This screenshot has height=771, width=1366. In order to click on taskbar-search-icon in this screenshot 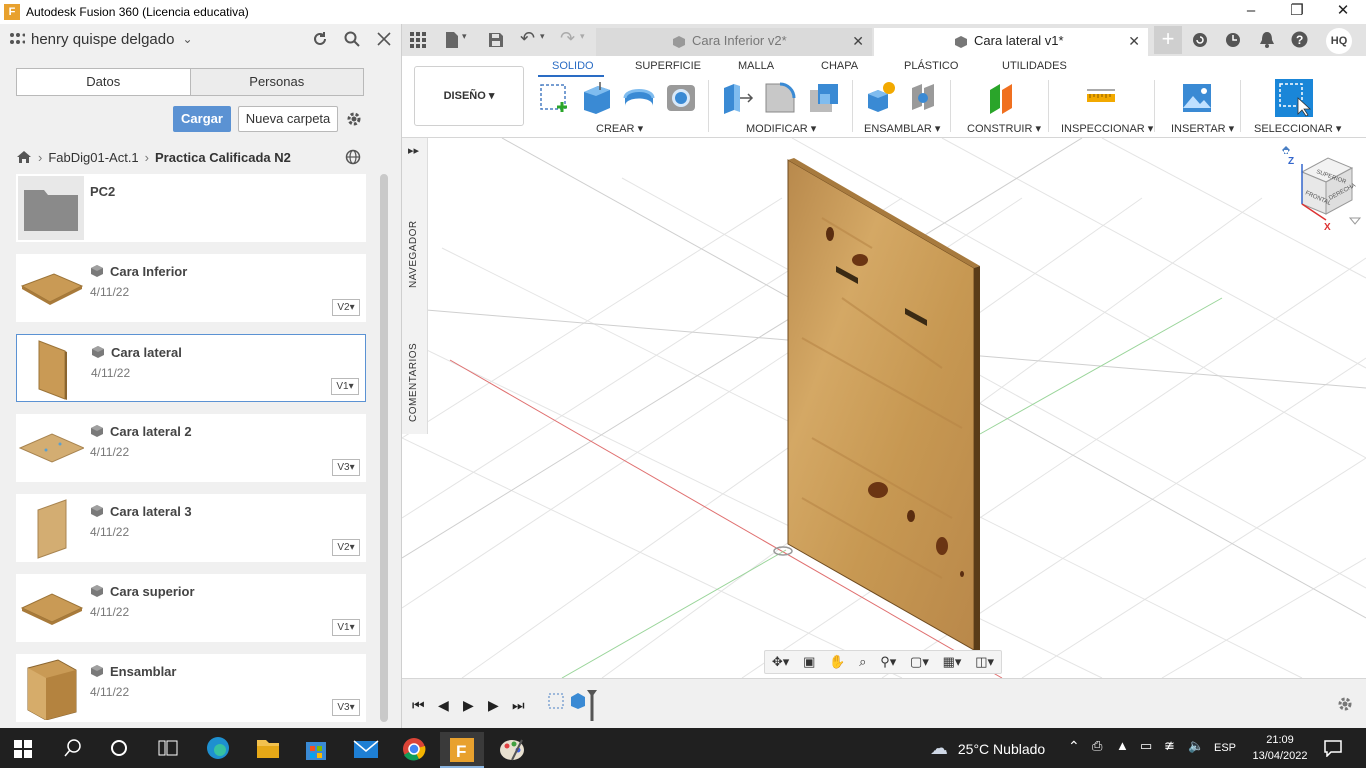, I will do `click(73, 748)`.